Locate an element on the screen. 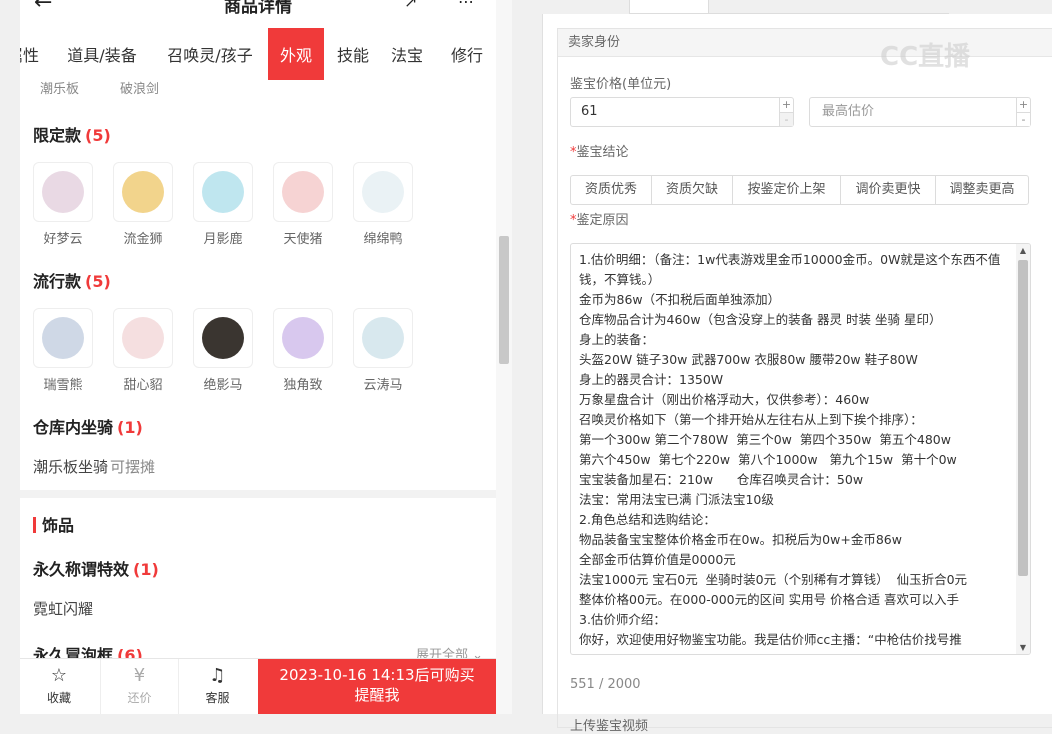 This screenshot has width=1052, height=734. conclusion-option: 调整卖更高 is located at coordinates (982, 190).